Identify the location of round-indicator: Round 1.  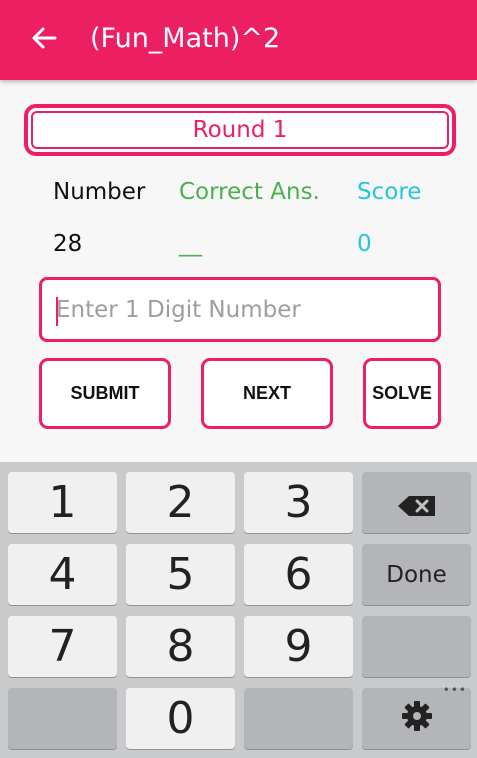
(240, 130).